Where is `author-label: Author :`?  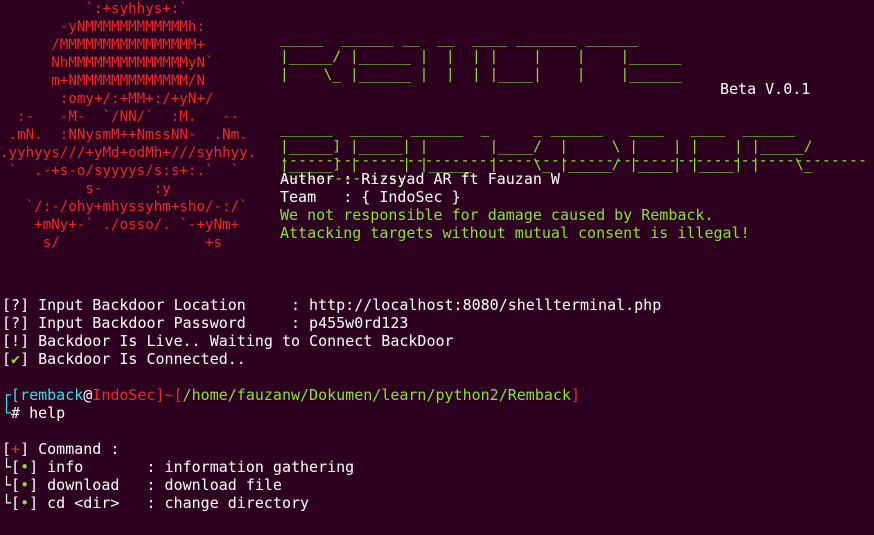
author-label: Author : is located at coordinates (321, 179).